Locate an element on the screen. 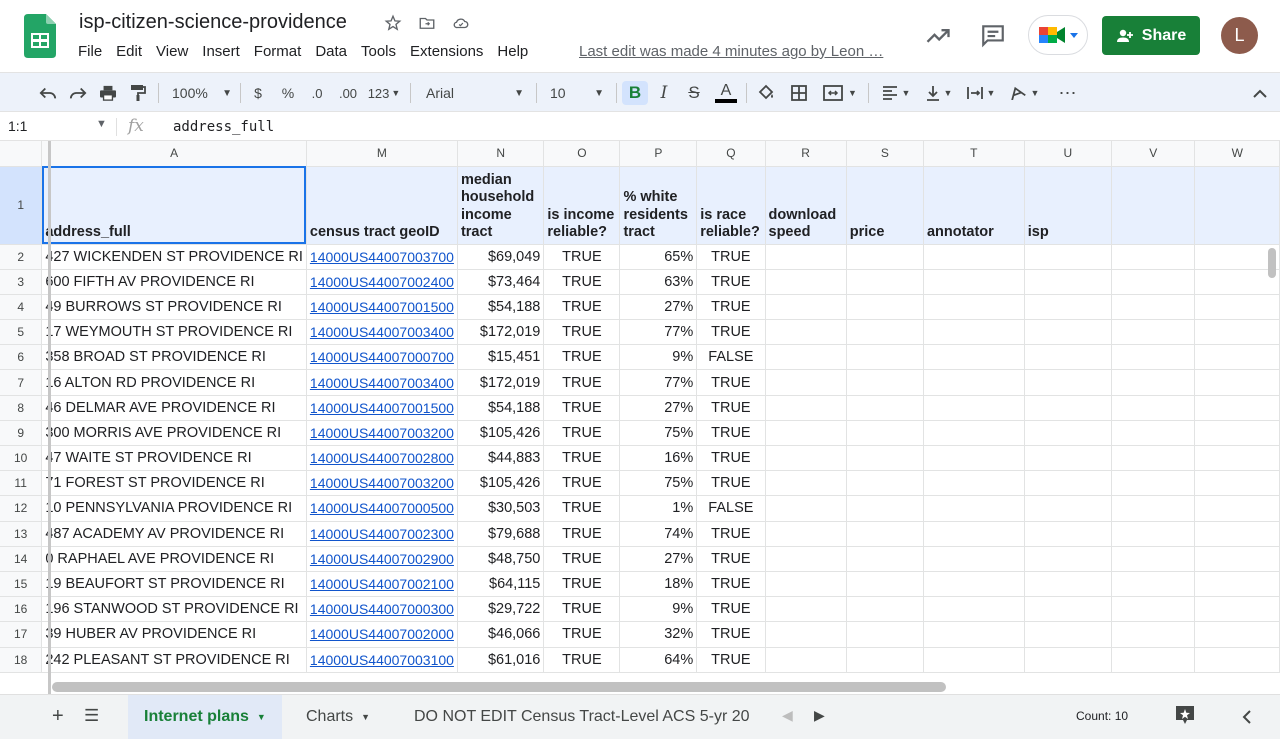 The image size is (1280, 739). geoid-link-cell: 14000US44007002100 is located at coordinates (382, 584).